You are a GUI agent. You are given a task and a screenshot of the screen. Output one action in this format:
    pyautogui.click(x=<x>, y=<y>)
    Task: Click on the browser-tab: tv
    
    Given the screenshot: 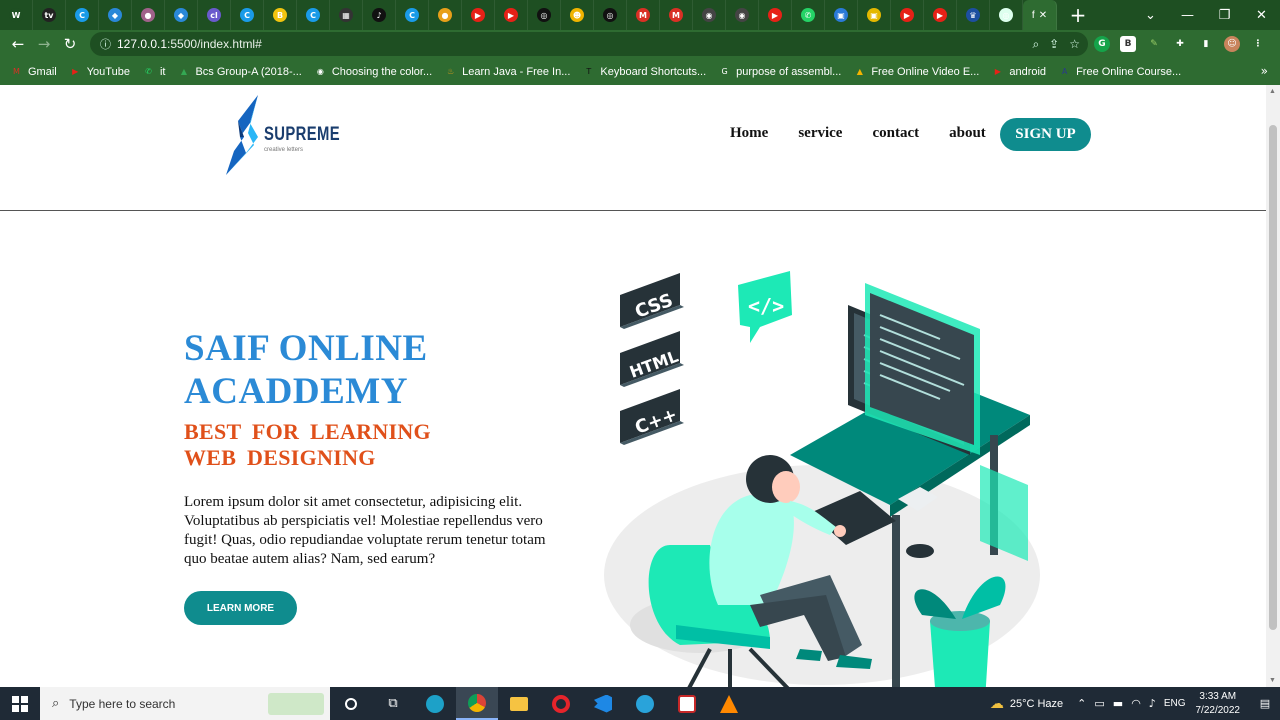 What is the action you would take?
    pyautogui.click(x=49, y=15)
    